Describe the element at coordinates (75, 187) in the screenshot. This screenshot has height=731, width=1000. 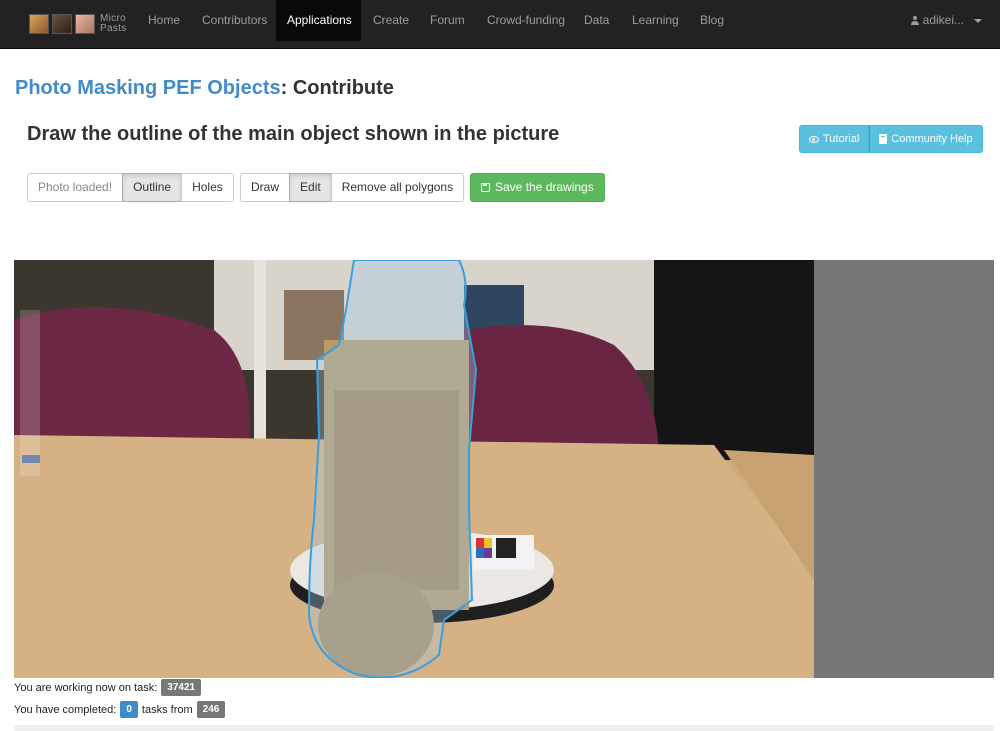
I see `photo-status-button: Photo loaded!` at that location.